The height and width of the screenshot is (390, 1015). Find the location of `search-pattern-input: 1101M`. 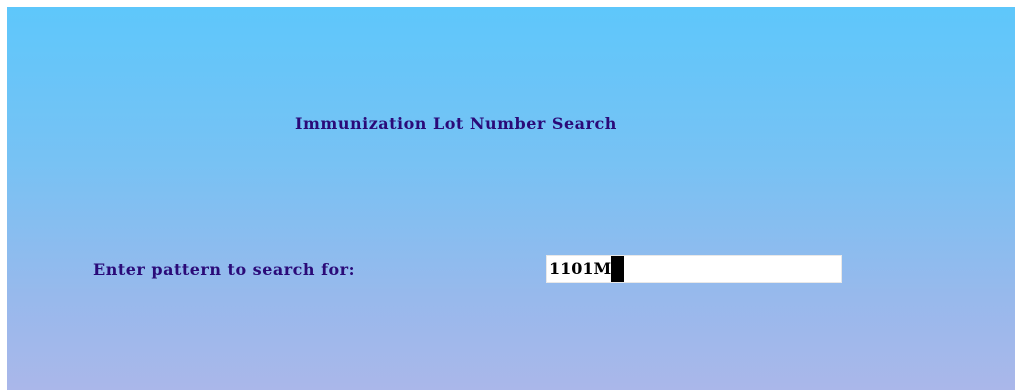

search-pattern-input: 1101M is located at coordinates (694, 269).